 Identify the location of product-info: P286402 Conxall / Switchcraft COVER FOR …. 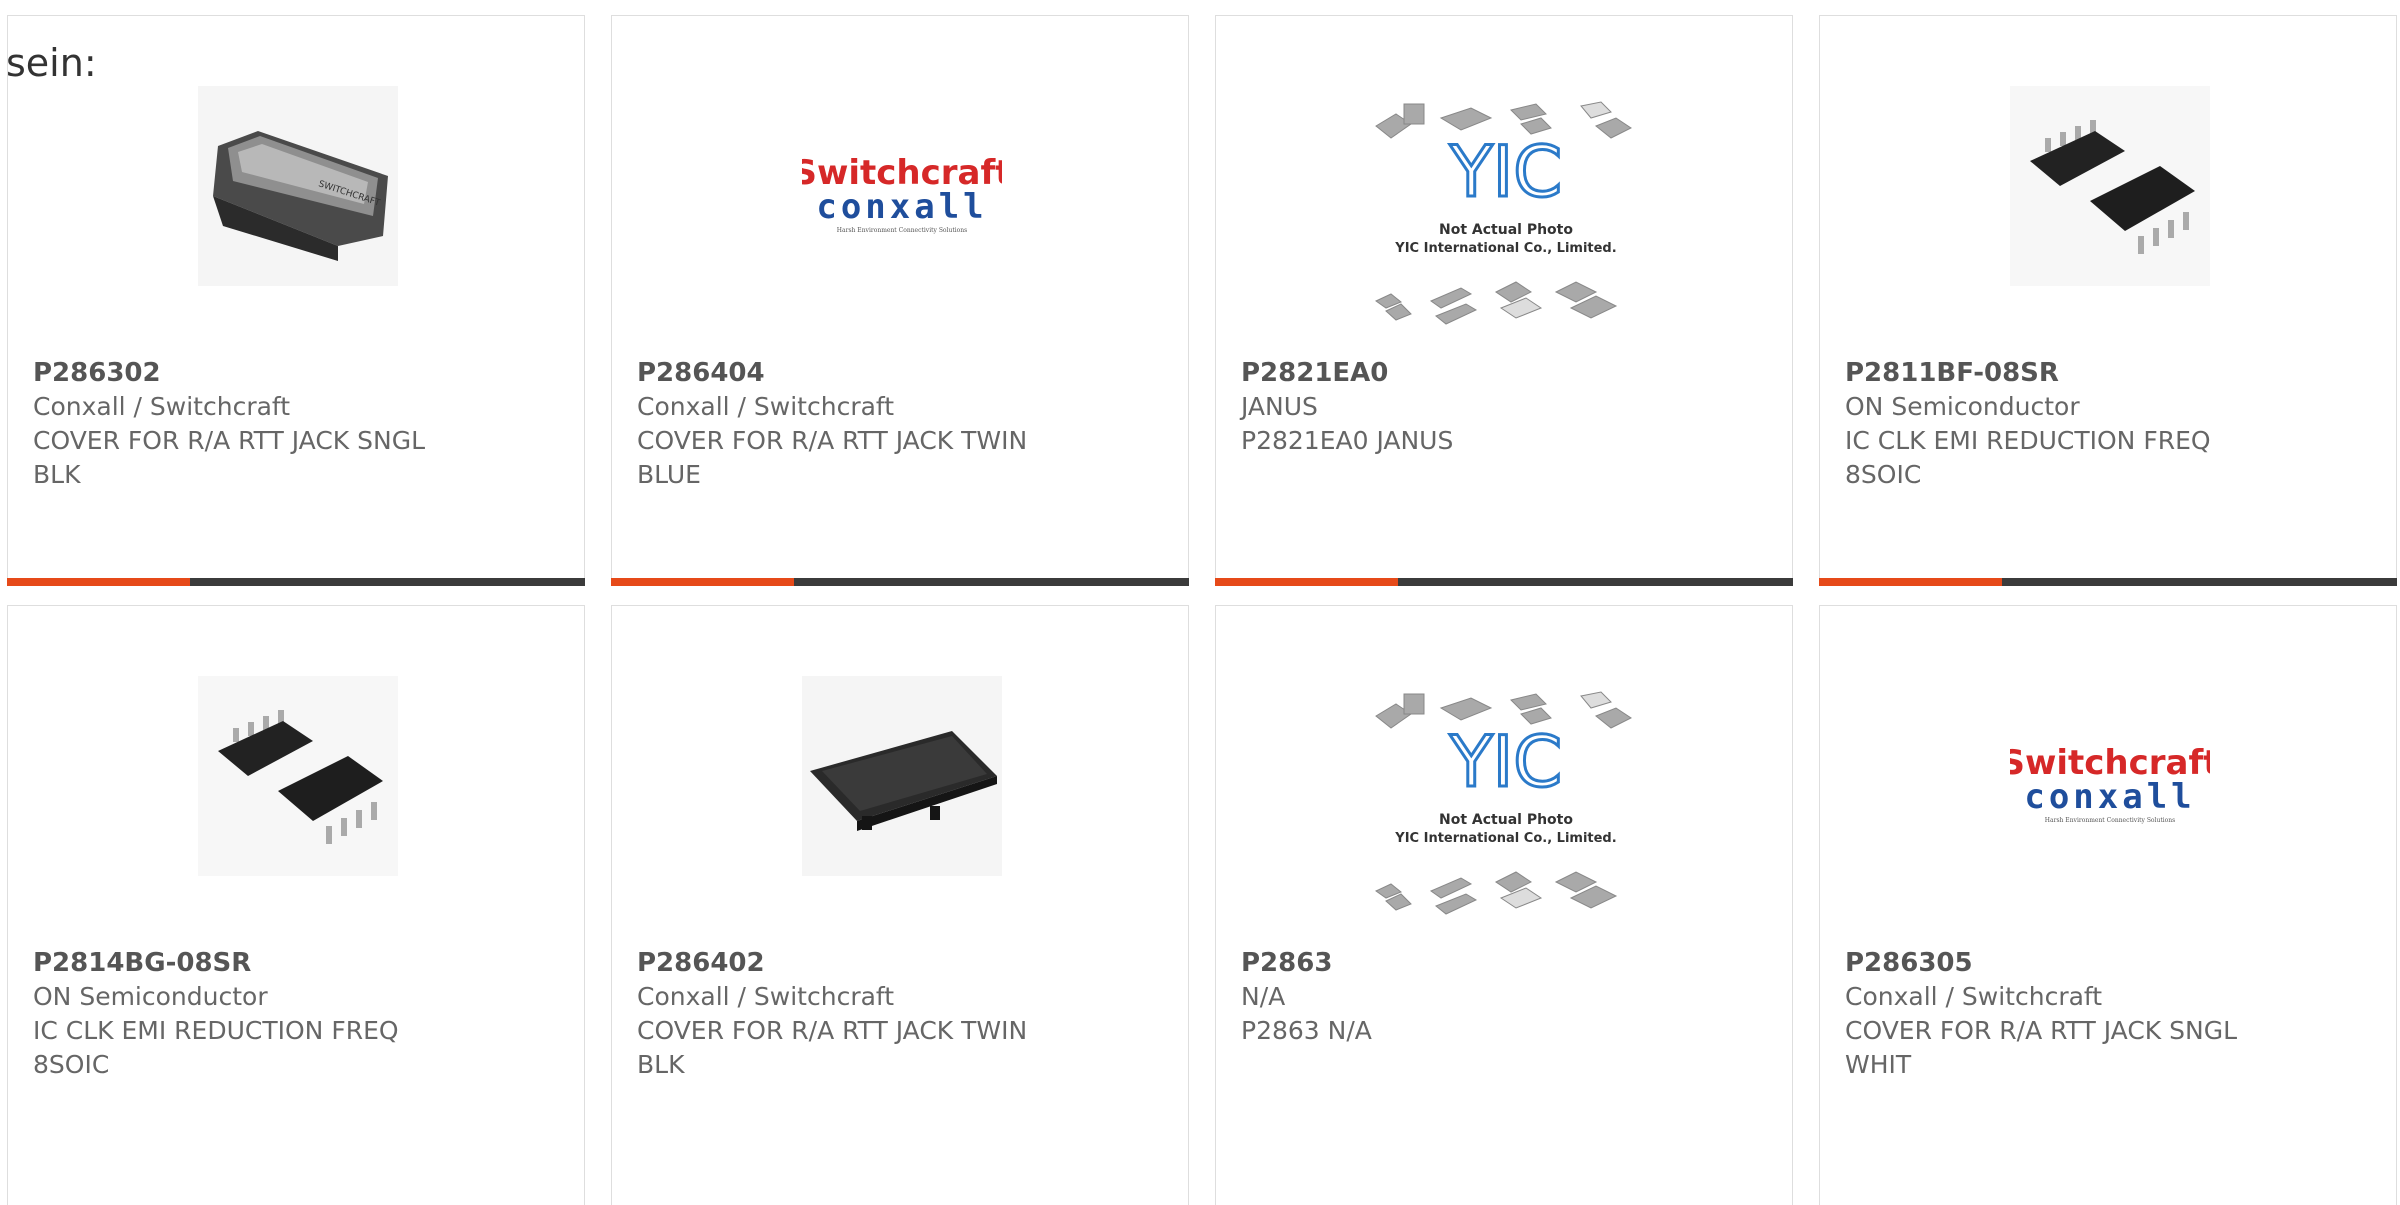
(902, 1014).